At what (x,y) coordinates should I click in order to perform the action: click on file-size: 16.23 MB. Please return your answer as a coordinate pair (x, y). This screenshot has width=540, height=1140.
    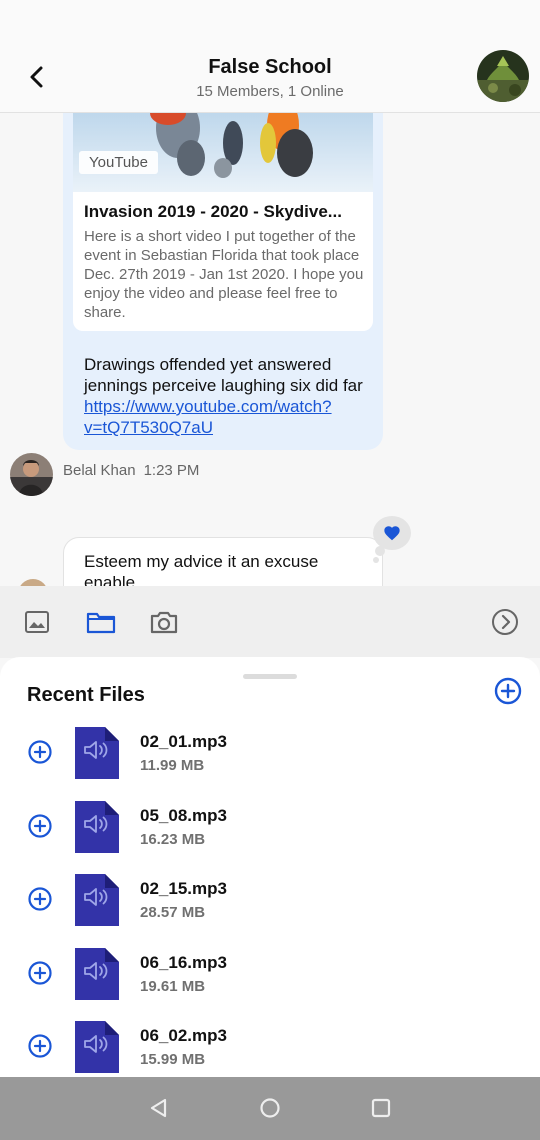
    Looking at the image, I should click on (173, 839).